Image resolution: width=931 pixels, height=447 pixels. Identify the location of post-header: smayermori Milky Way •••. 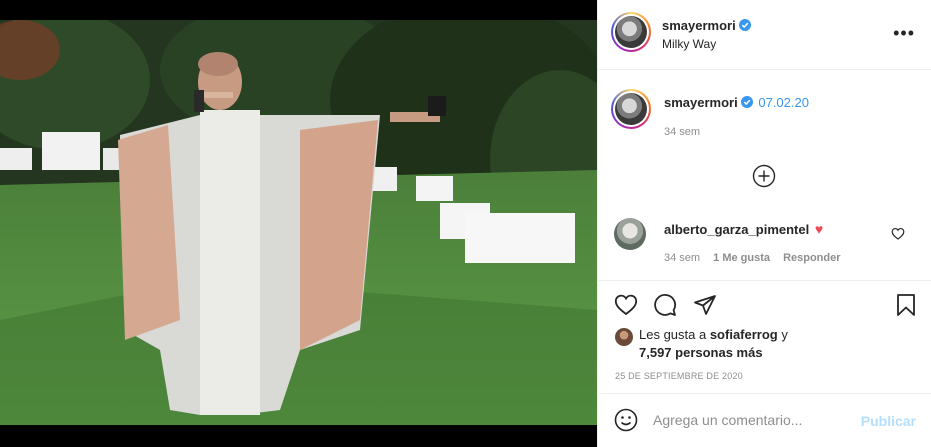
(764, 35).